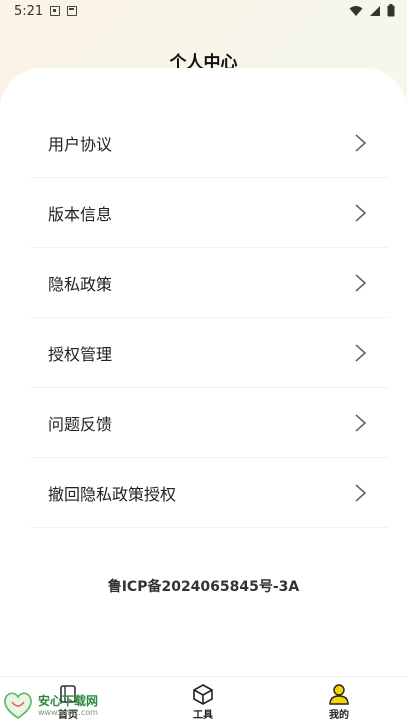  What do you see at coordinates (203, 694) in the screenshot?
I see `box-icon` at bounding box center [203, 694].